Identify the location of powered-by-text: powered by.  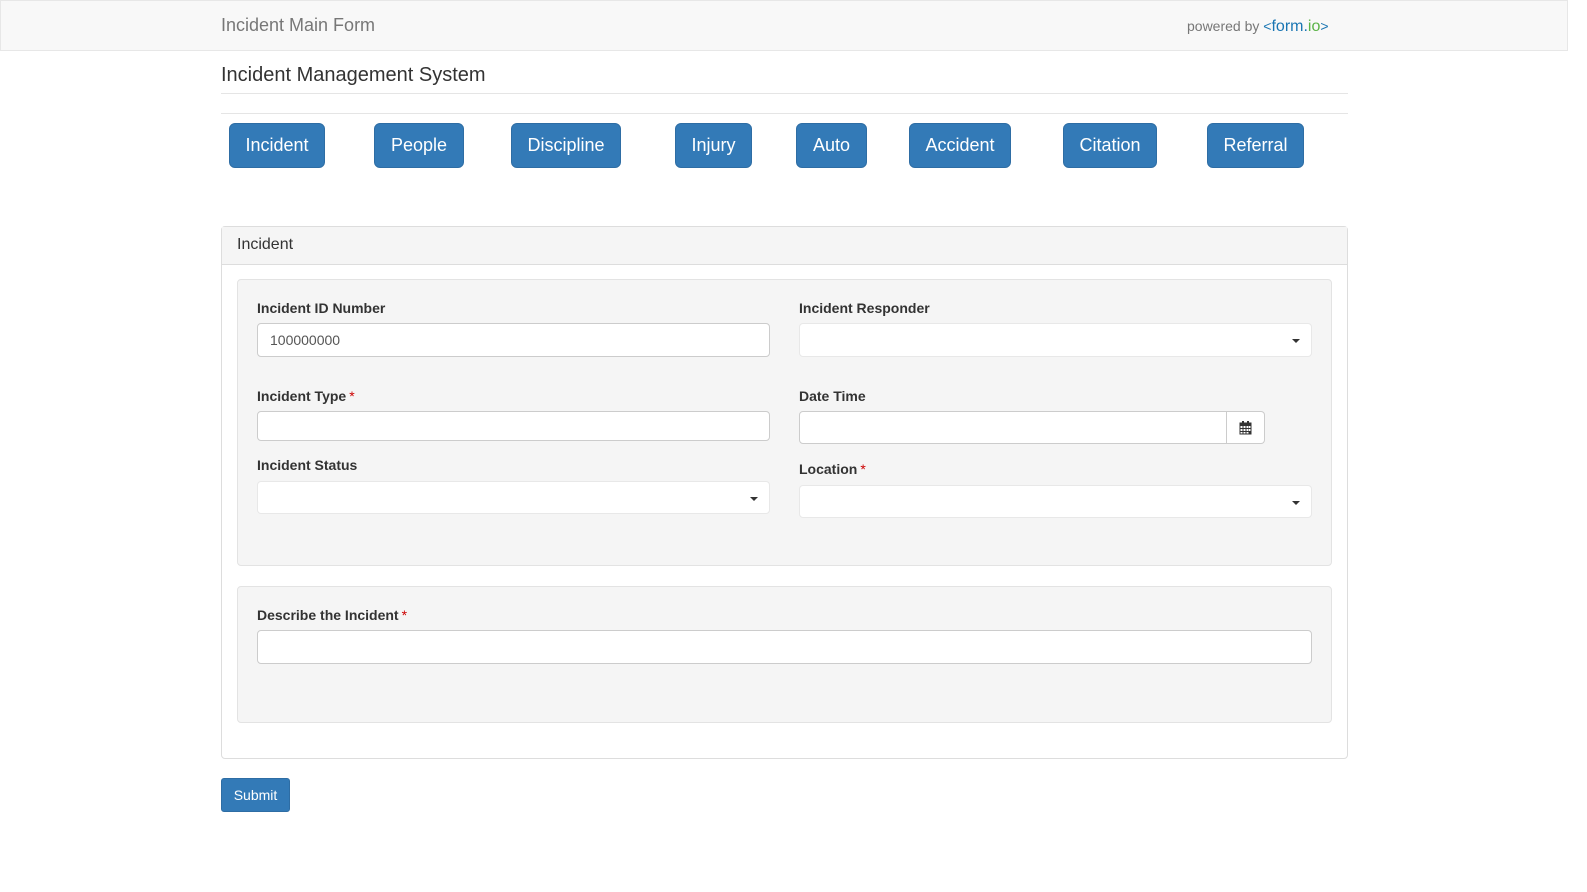
(1223, 26).